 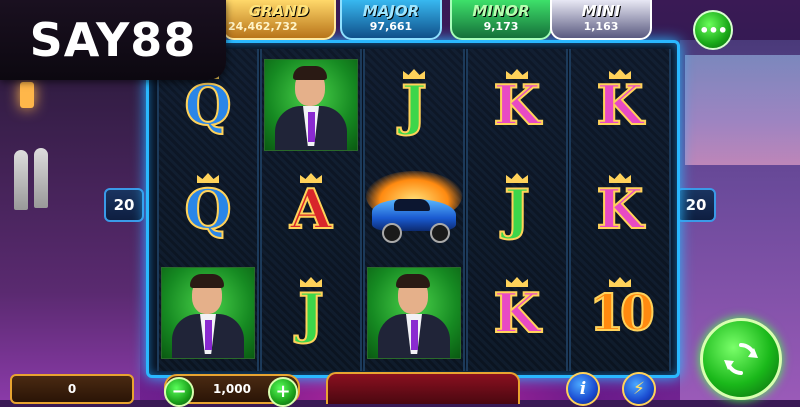 I want to click on reel-symbol-car, so click(x=414, y=209).